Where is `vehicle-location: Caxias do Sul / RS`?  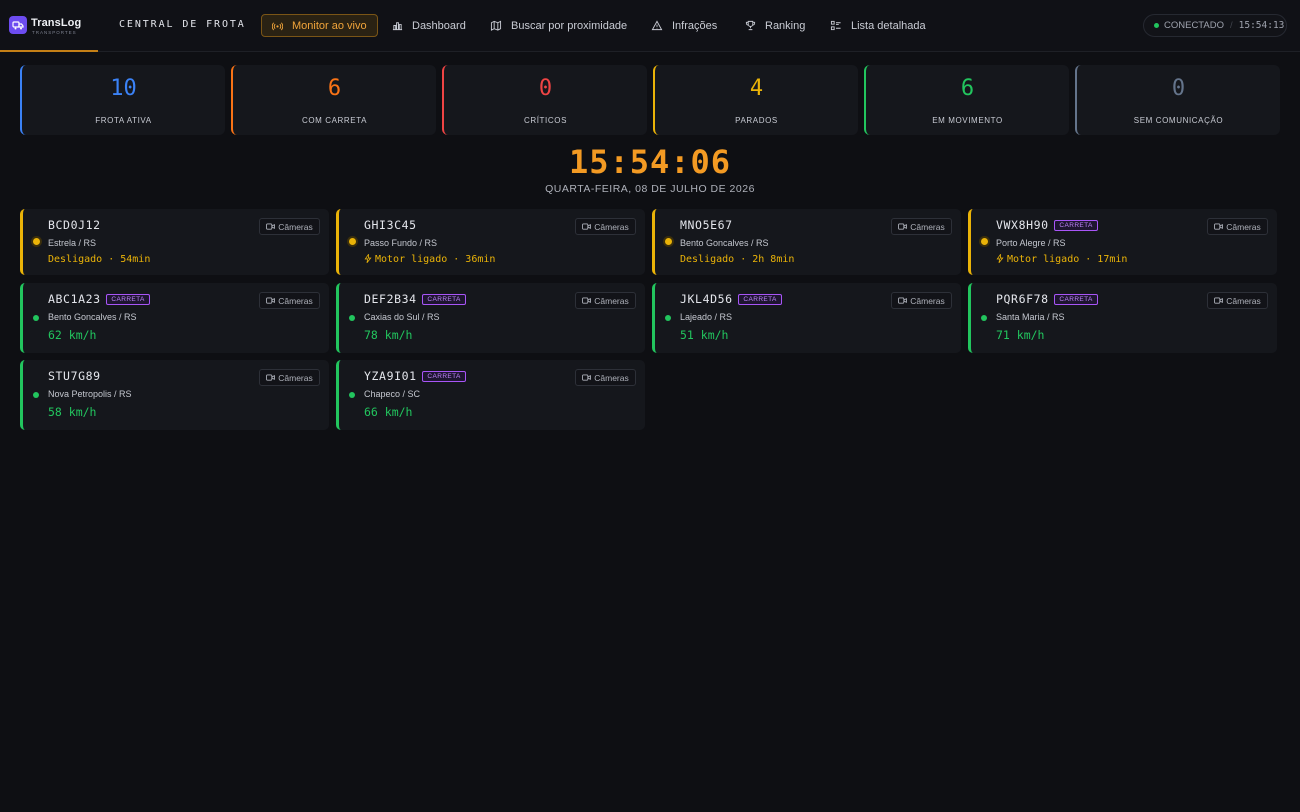 vehicle-location: Caxias do Sul / RS is located at coordinates (402, 317).